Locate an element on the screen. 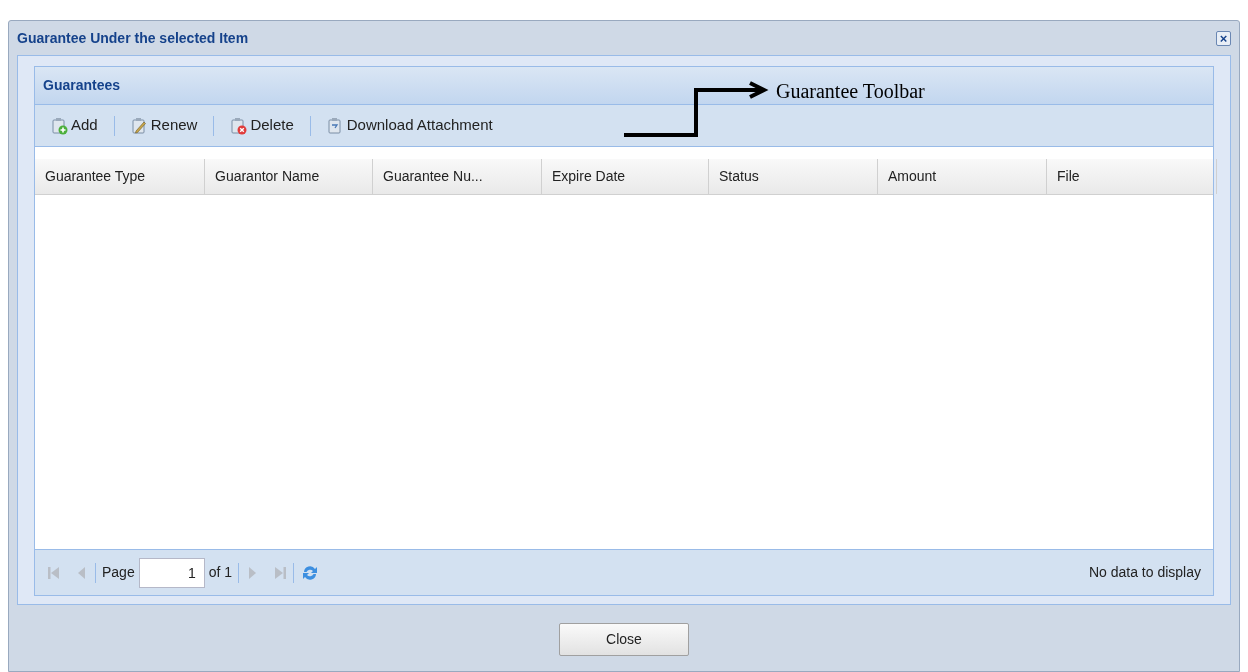 Image resolution: width=1248 pixels, height=672 pixels. toolbar-button: Add is located at coordinates (74, 125).